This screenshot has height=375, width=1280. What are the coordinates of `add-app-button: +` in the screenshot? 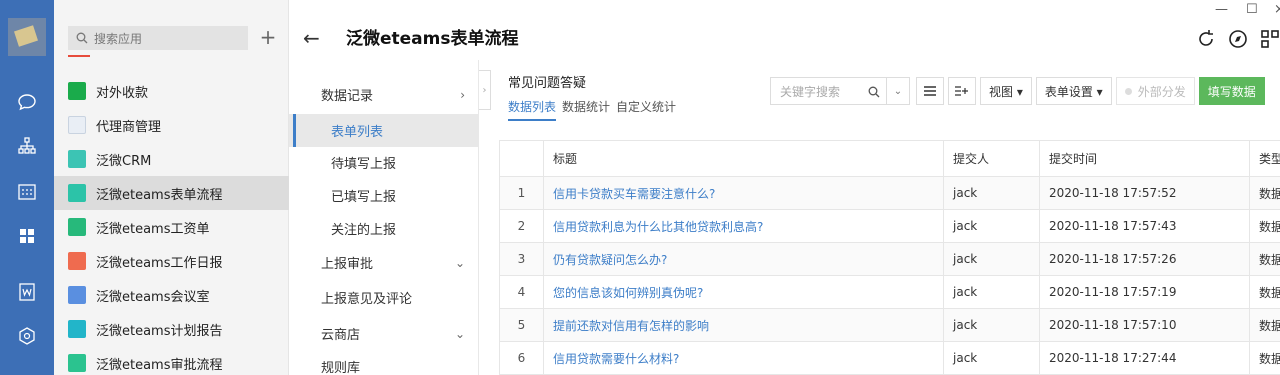 It's located at (268, 37).